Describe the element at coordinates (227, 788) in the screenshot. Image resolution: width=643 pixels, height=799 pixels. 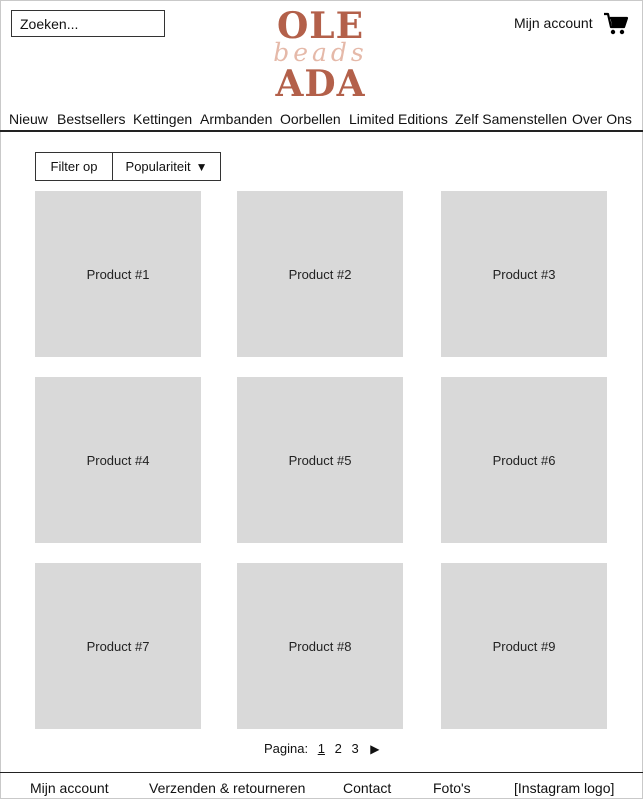
I see `footer-link-shipping: Verzenden & retourneren` at that location.